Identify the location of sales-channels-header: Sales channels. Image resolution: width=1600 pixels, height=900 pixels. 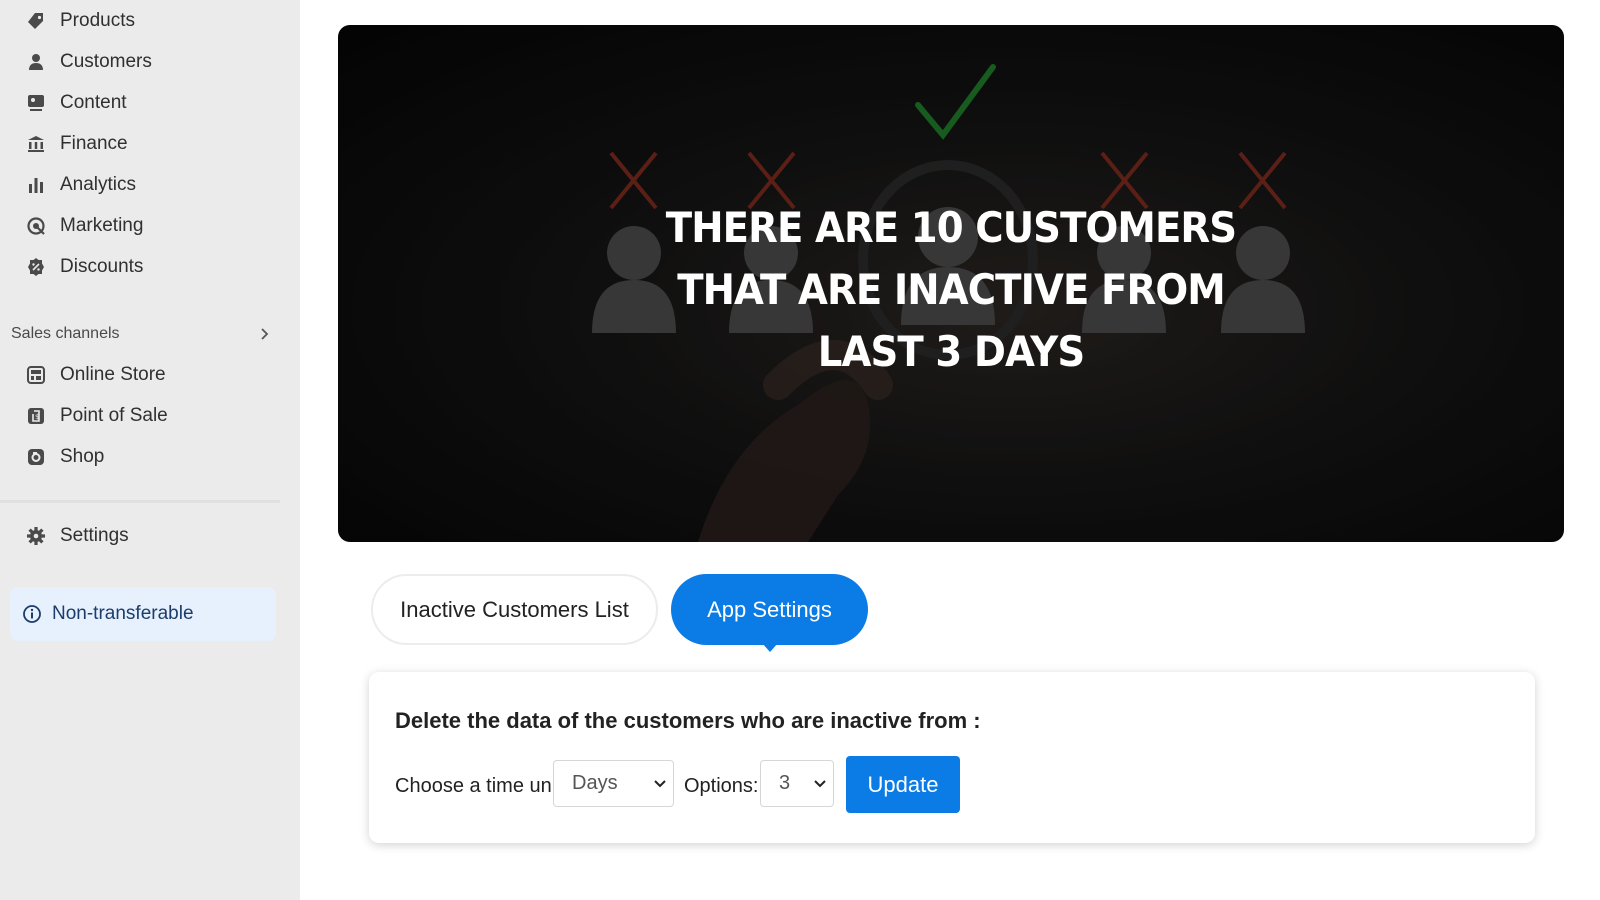
(146, 334).